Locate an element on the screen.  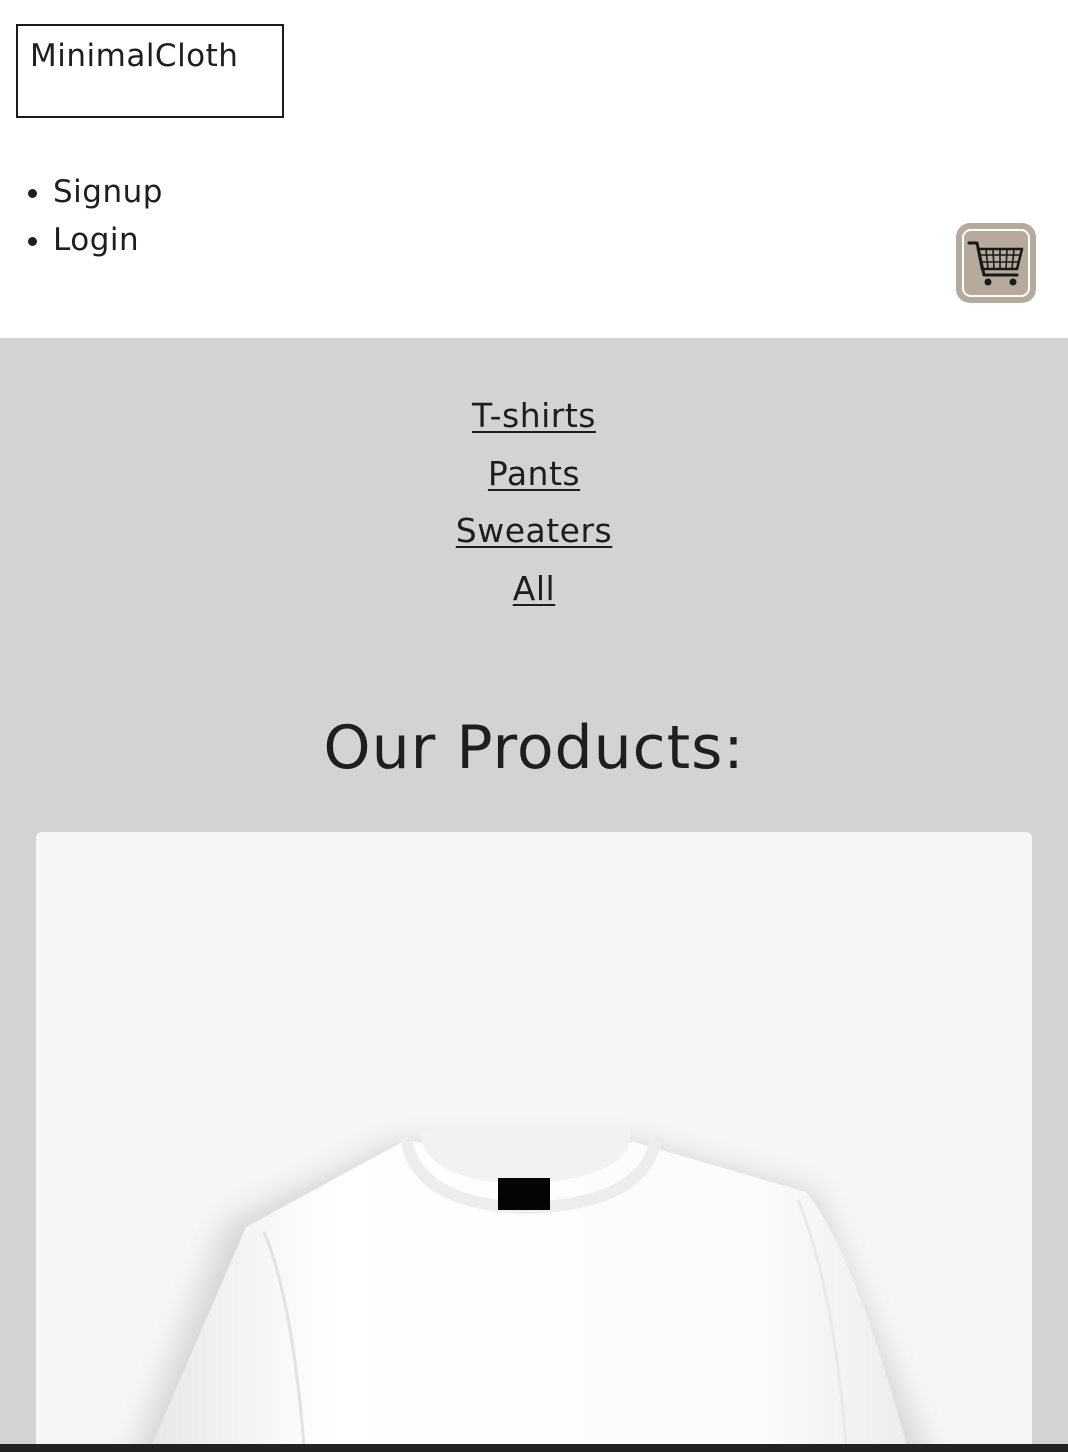
logo-text: MinimalCloth is located at coordinates (134, 56).